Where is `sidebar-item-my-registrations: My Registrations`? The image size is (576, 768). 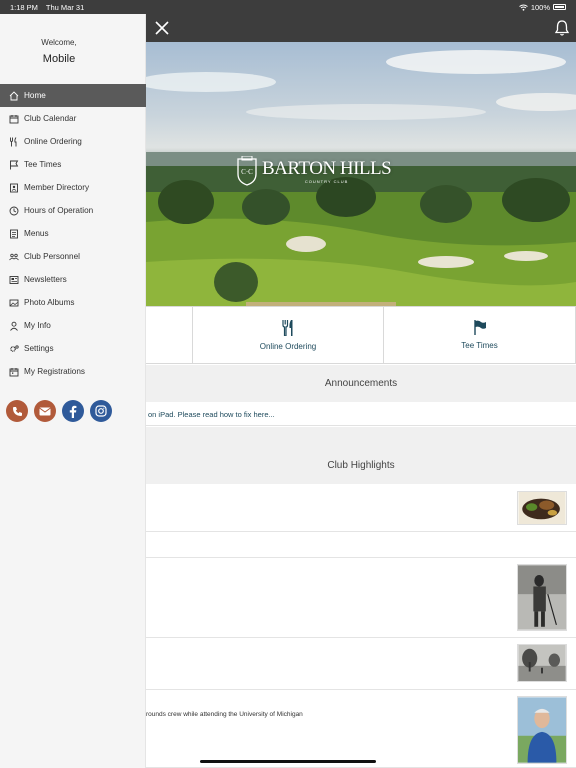 sidebar-item-my-registrations: My Registrations is located at coordinates (73, 371).